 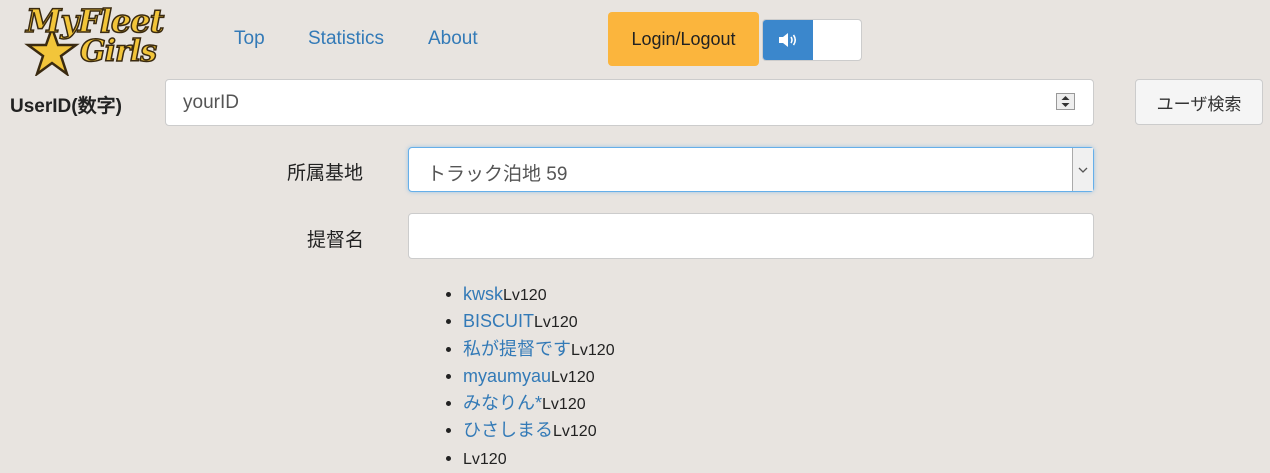 I want to click on userid-input-value: yourID, so click(x=211, y=102).